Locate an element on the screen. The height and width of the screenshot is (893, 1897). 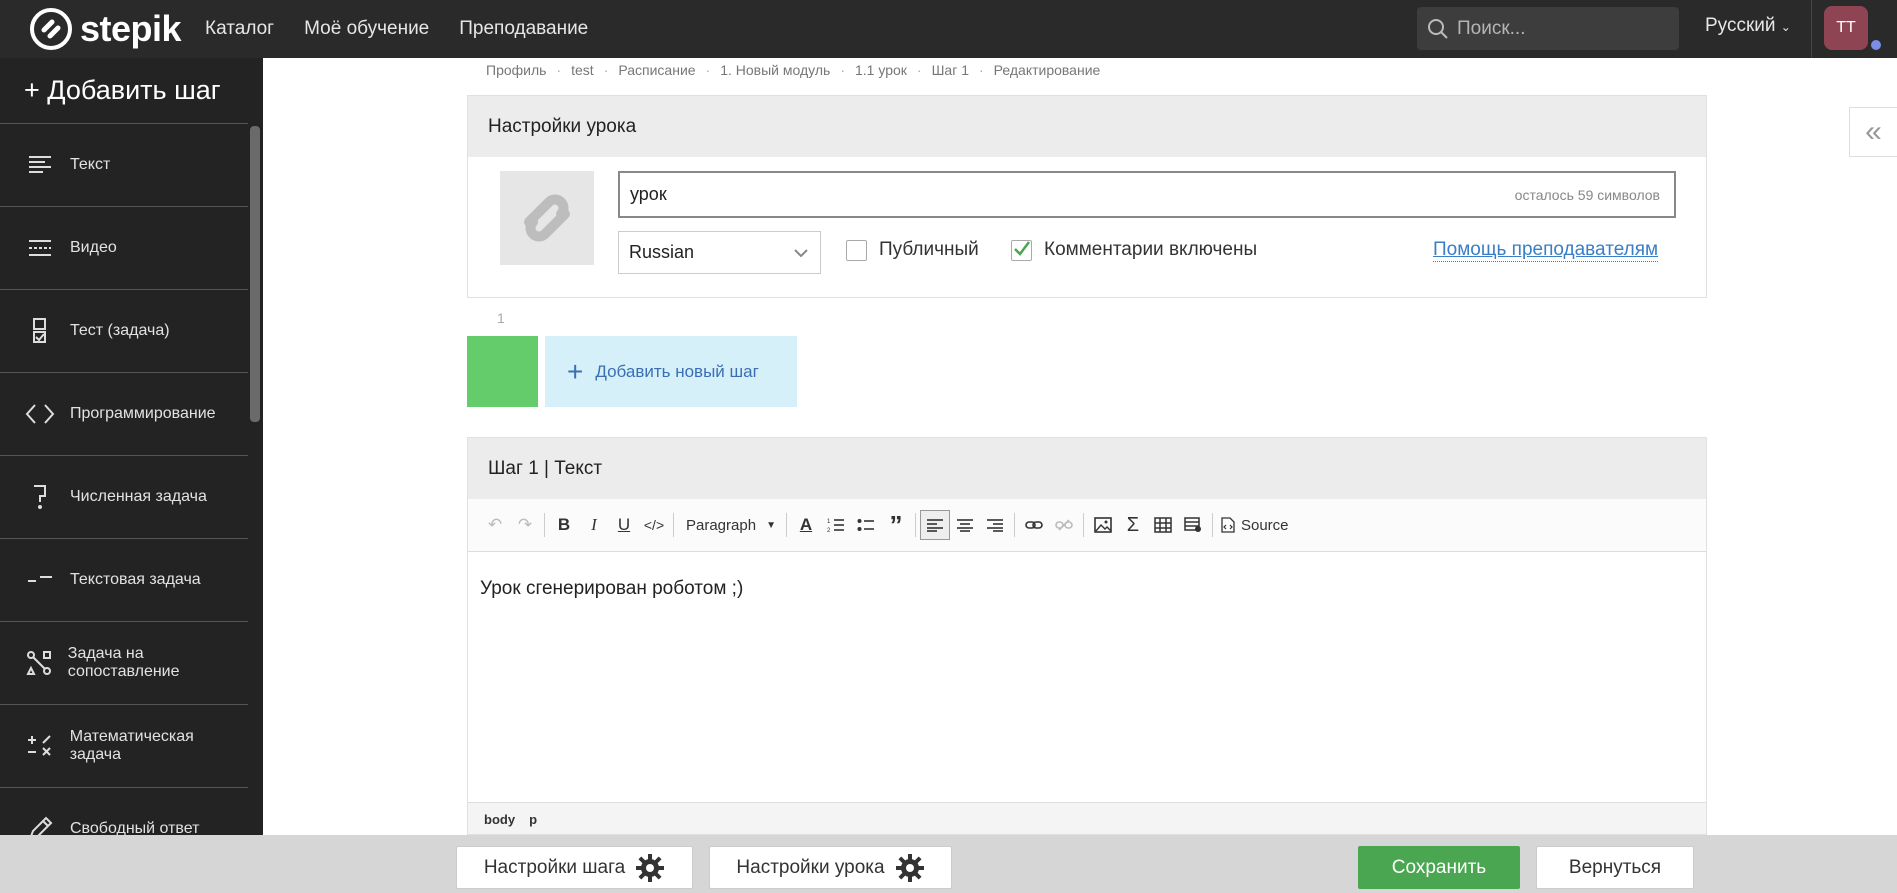
search-input is located at coordinates (1557, 28).